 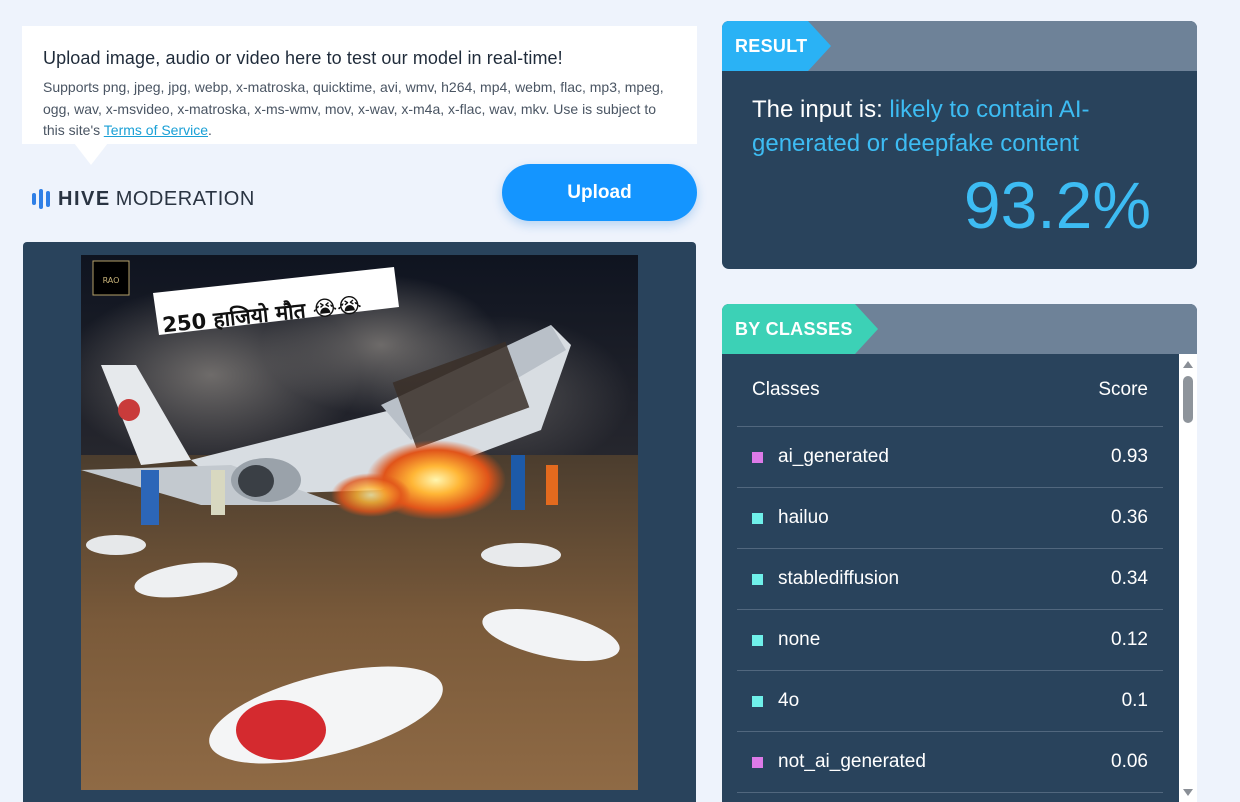 I want to click on classes-table-header: Classes Score, so click(x=950, y=390).